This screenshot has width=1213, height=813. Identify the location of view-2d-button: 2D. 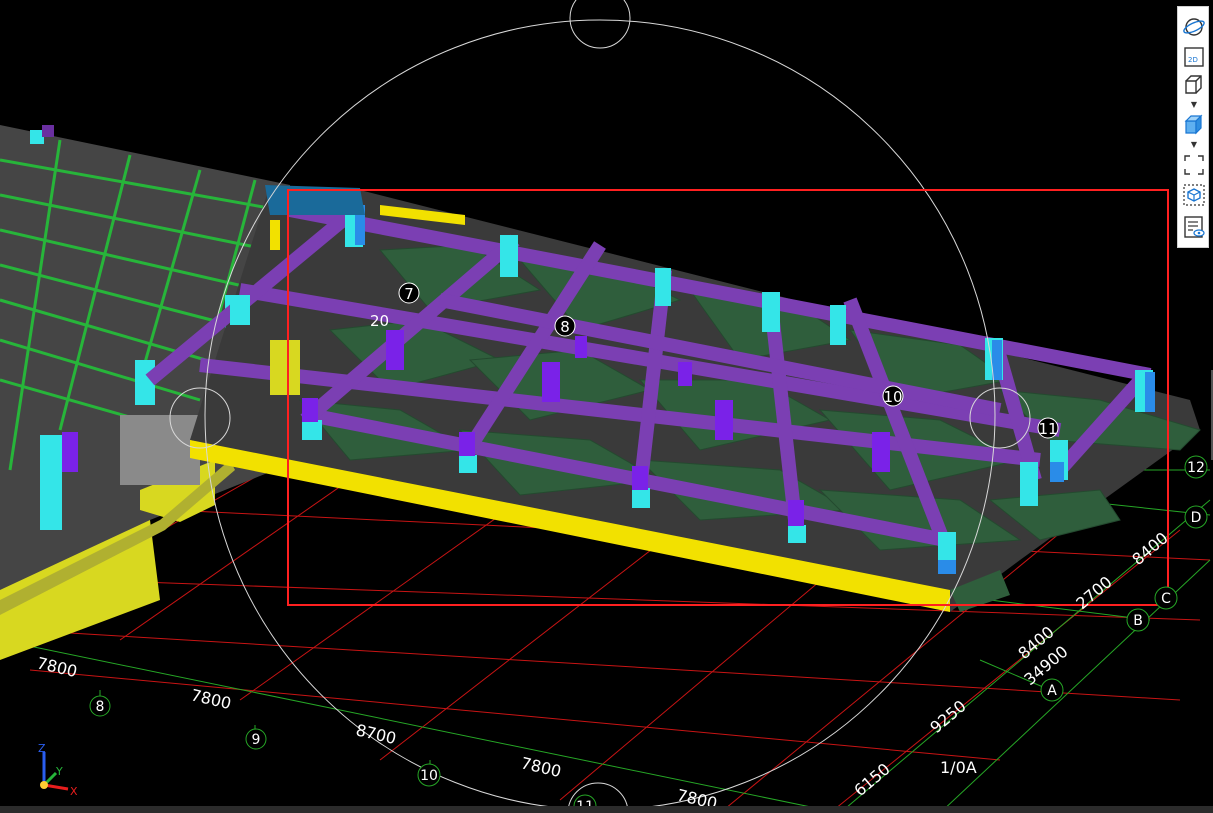
(1194, 57).